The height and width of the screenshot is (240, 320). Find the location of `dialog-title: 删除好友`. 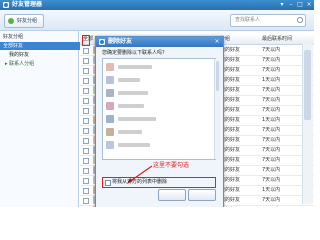

dialog-title: 删除好友 is located at coordinates (120, 41).